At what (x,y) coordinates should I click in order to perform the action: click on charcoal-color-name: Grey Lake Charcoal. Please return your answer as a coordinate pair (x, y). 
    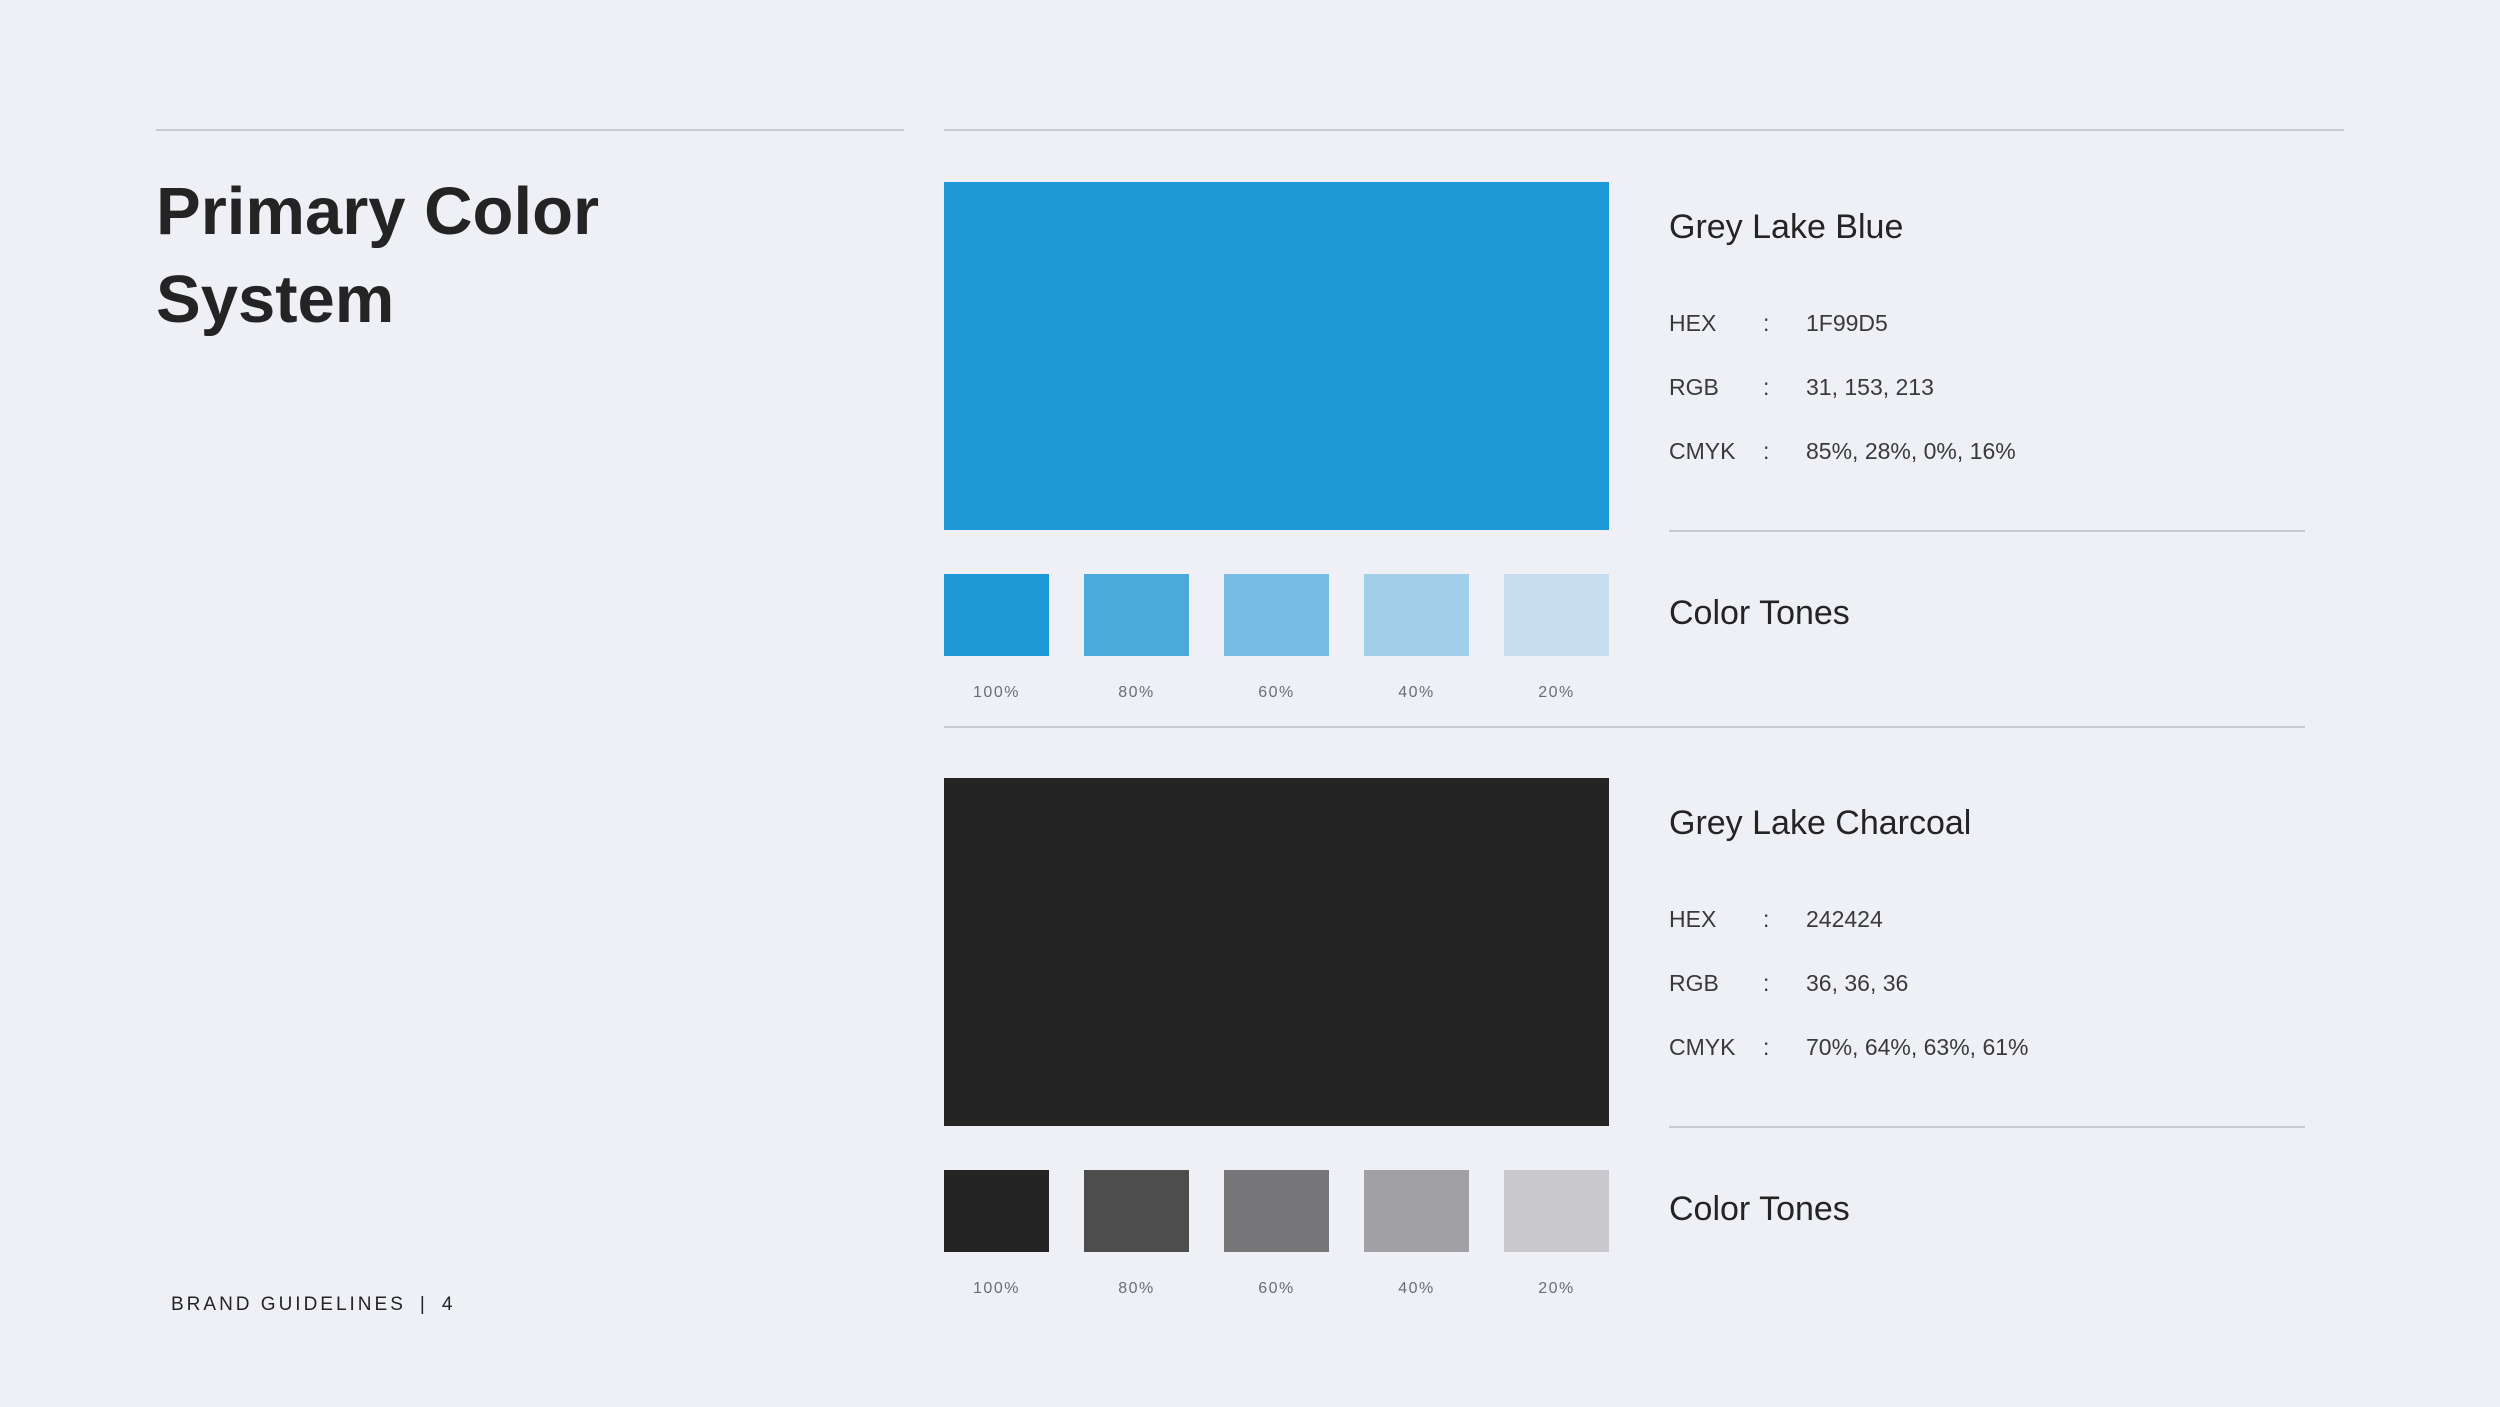
    Looking at the image, I should click on (1820, 823).